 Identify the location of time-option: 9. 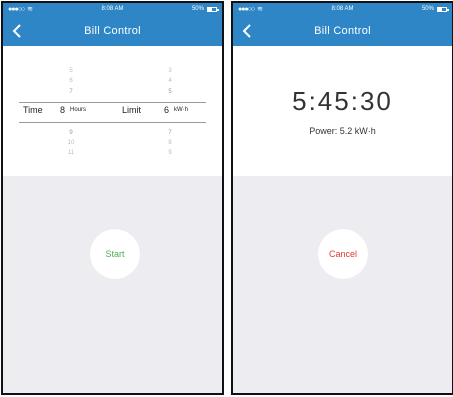
(71, 133).